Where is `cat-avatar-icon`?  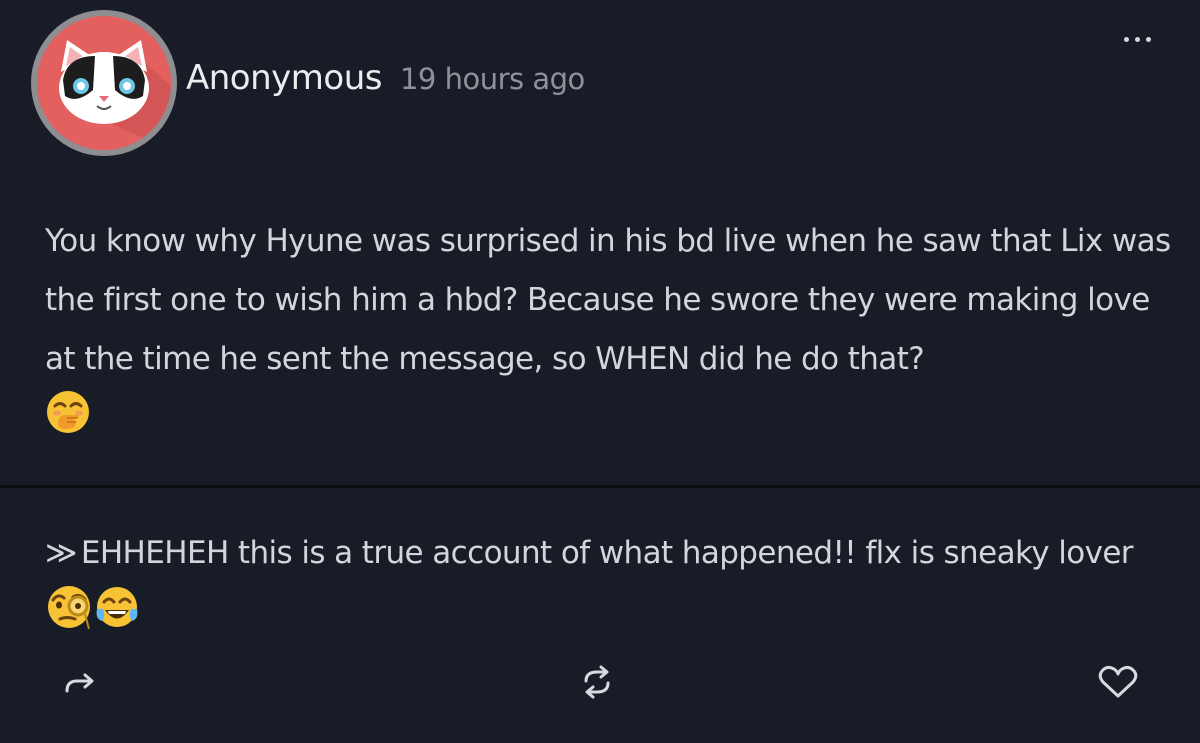
cat-avatar-icon is located at coordinates (104, 83).